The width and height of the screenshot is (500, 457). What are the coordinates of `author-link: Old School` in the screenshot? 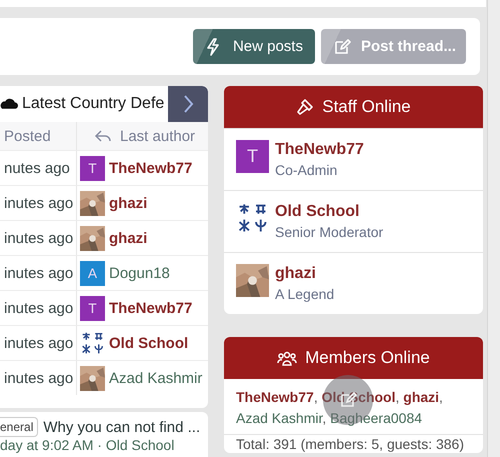 It's located at (148, 343).